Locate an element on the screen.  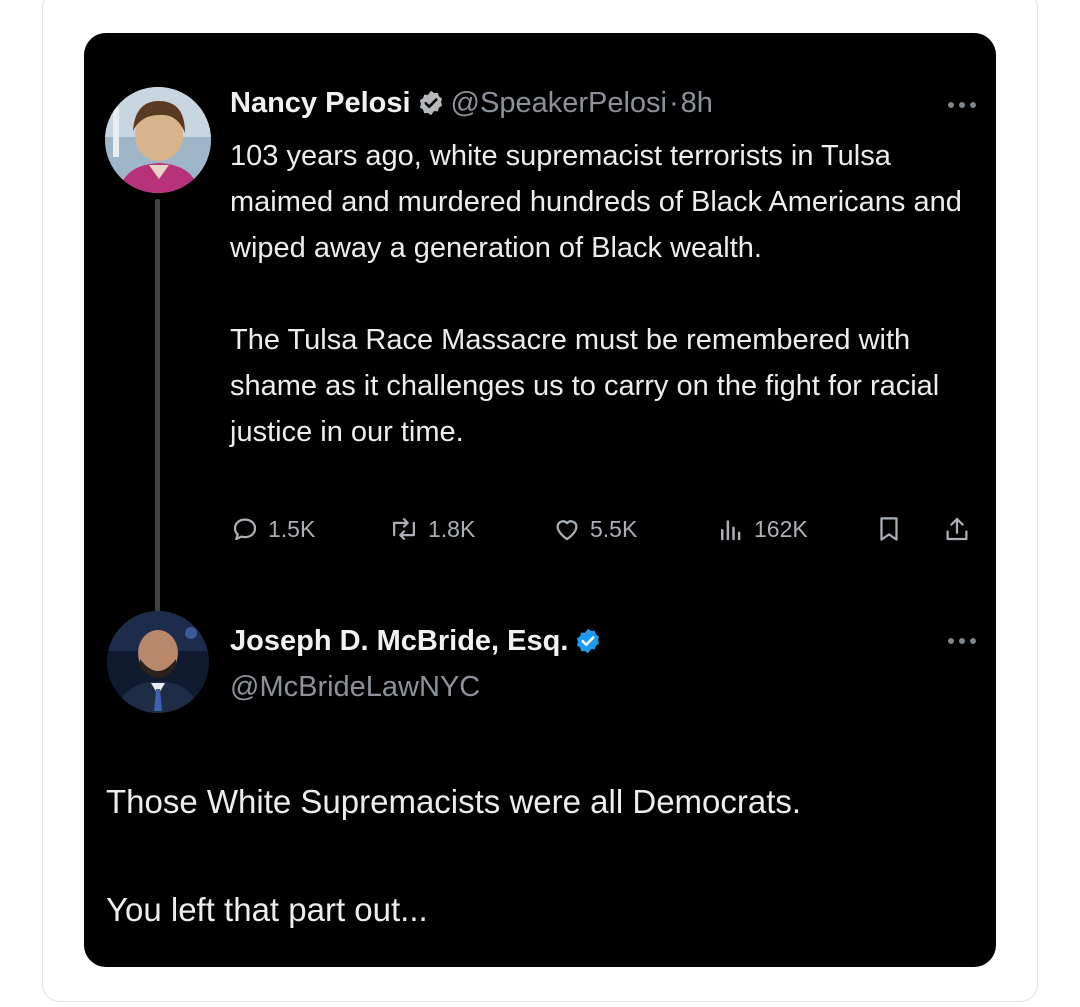
repost-button: 1.8K is located at coordinates (431, 529).